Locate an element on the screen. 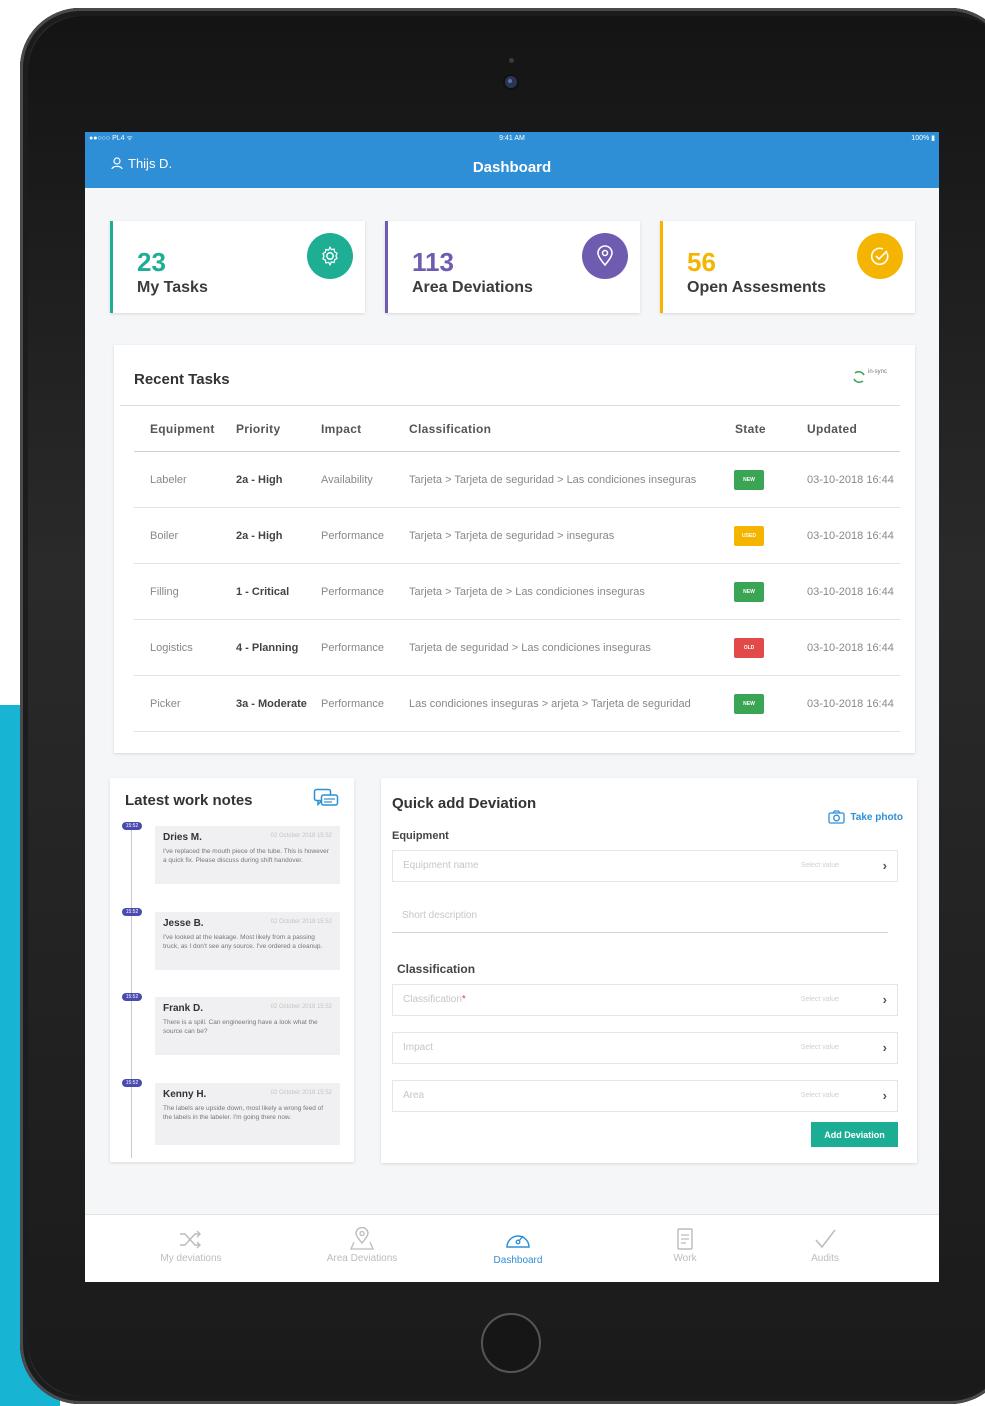 The height and width of the screenshot is (1406, 985). quick-add-title: Quick add Deviation is located at coordinates (464, 803).